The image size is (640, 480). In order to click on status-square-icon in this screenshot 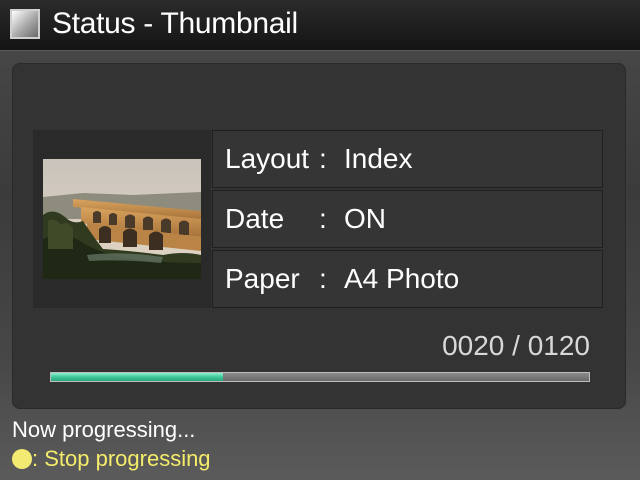, I will do `click(25, 24)`.